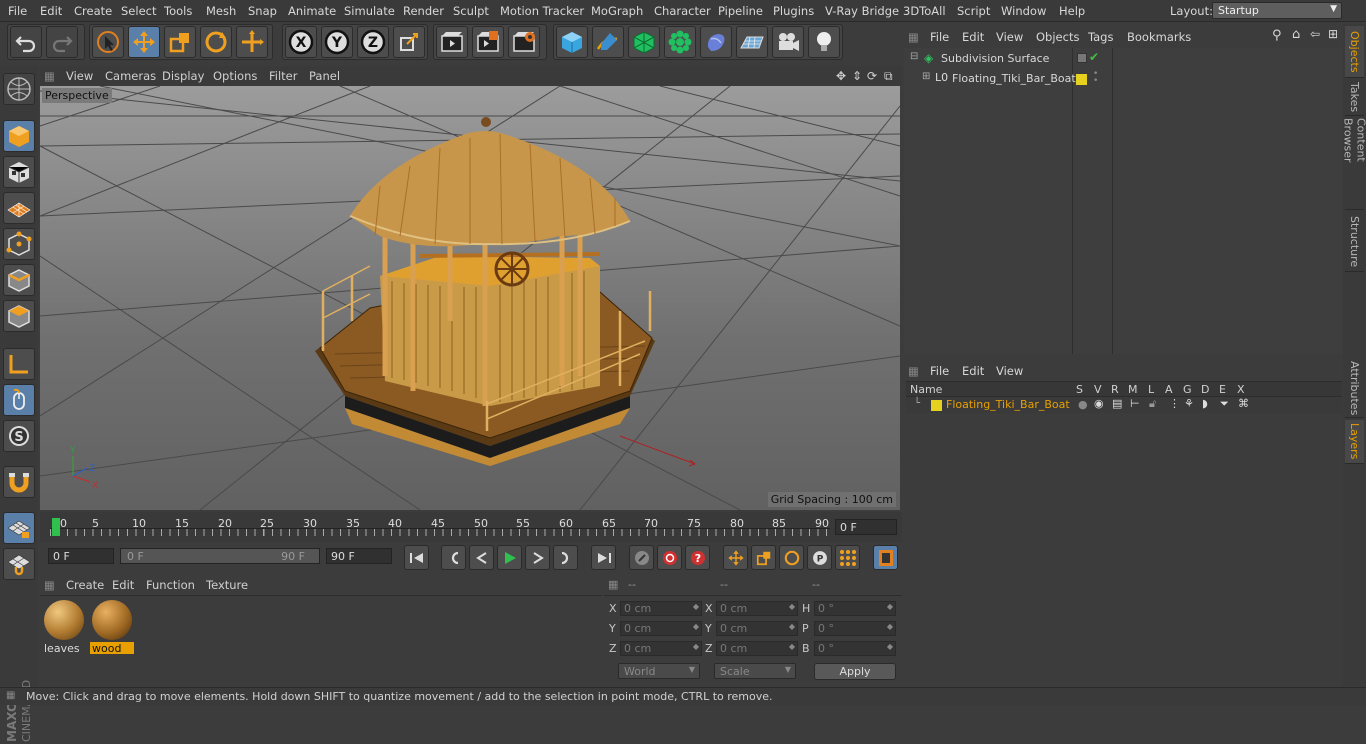 The width and height of the screenshot is (1366, 744). What do you see at coordinates (19, 436) in the screenshot?
I see `soft-selection-icon: S` at bounding box center [19, 436].